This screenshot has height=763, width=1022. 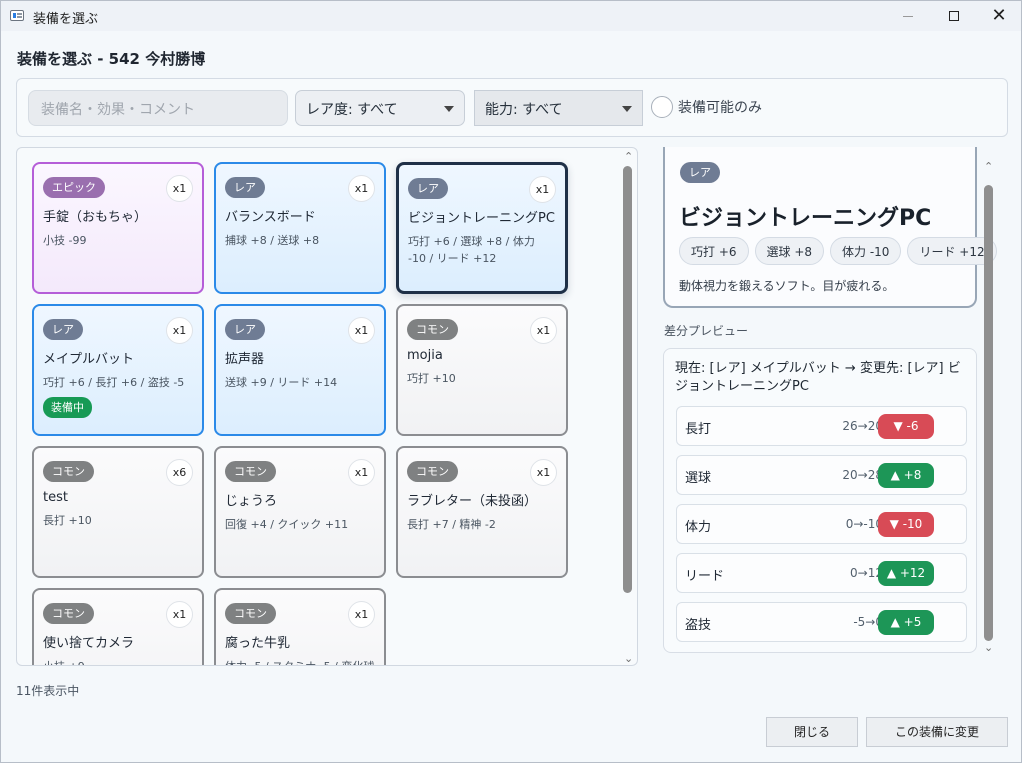 I want to click on diff-preview-label: 差分プレビュー, so click(x=706, y=331).